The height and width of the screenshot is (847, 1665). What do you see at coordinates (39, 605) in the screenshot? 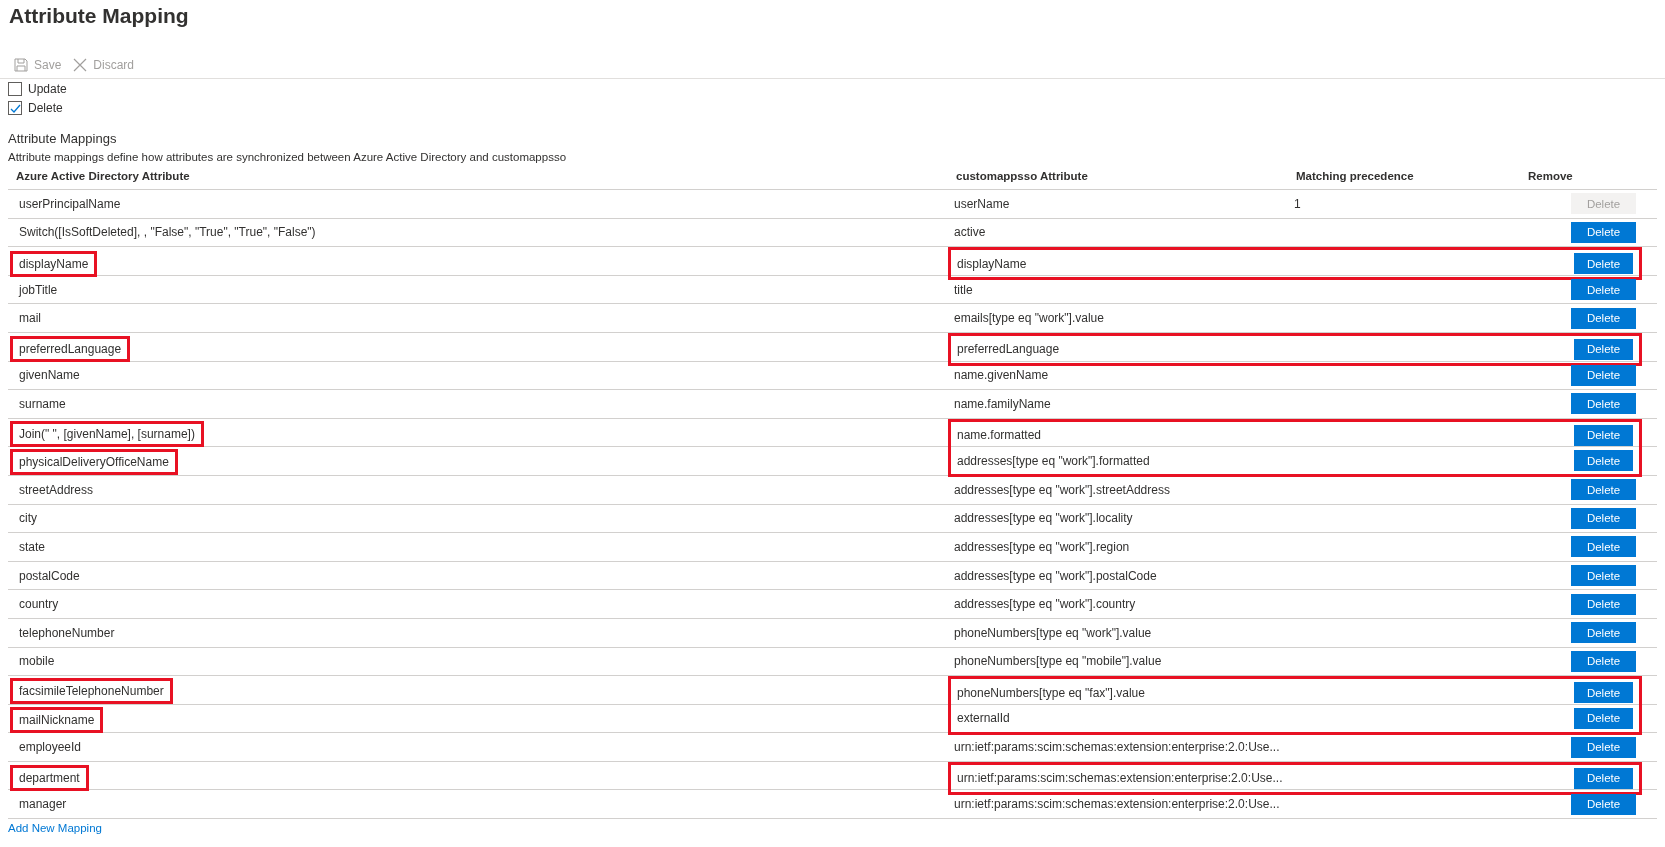
I see `source-attribute-cell-text: country` at bounding box center [39, 605].